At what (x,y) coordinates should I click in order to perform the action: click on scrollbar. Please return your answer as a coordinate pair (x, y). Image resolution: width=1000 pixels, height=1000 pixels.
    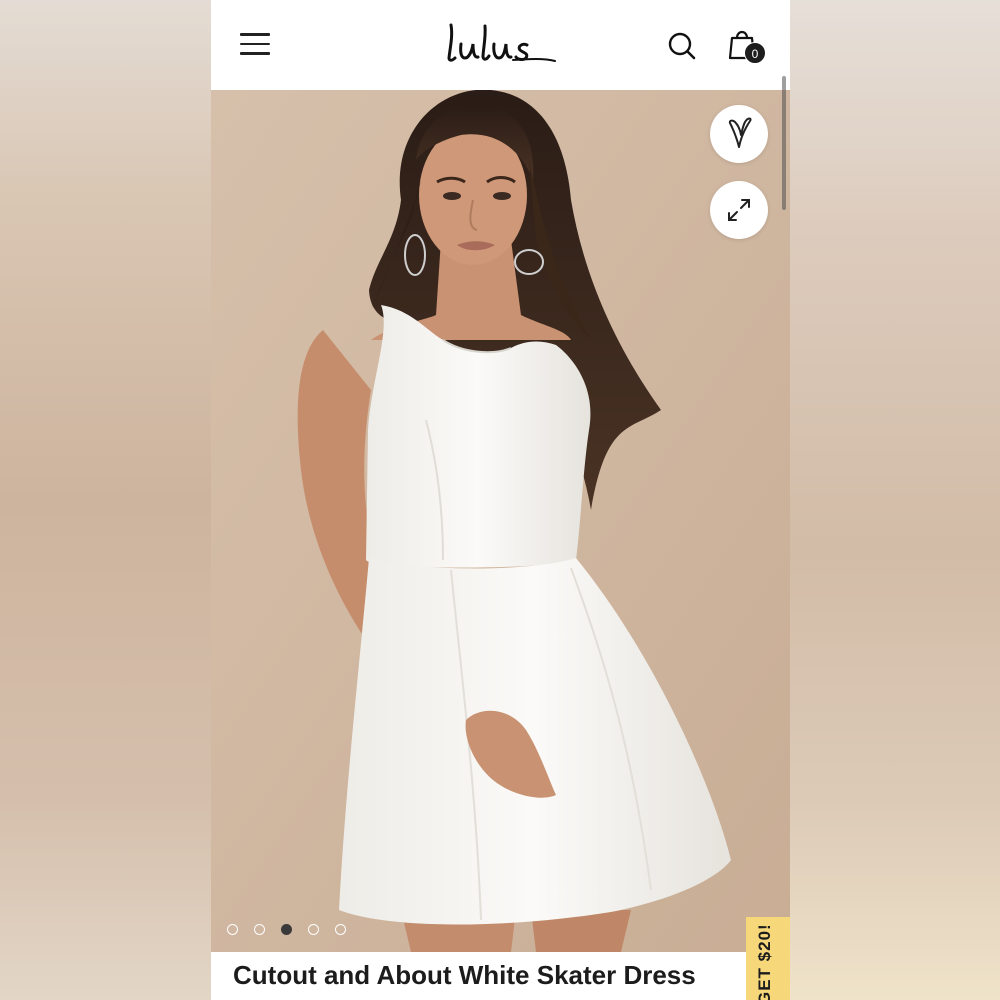
    Looking at the image, I should click on (784, 143).